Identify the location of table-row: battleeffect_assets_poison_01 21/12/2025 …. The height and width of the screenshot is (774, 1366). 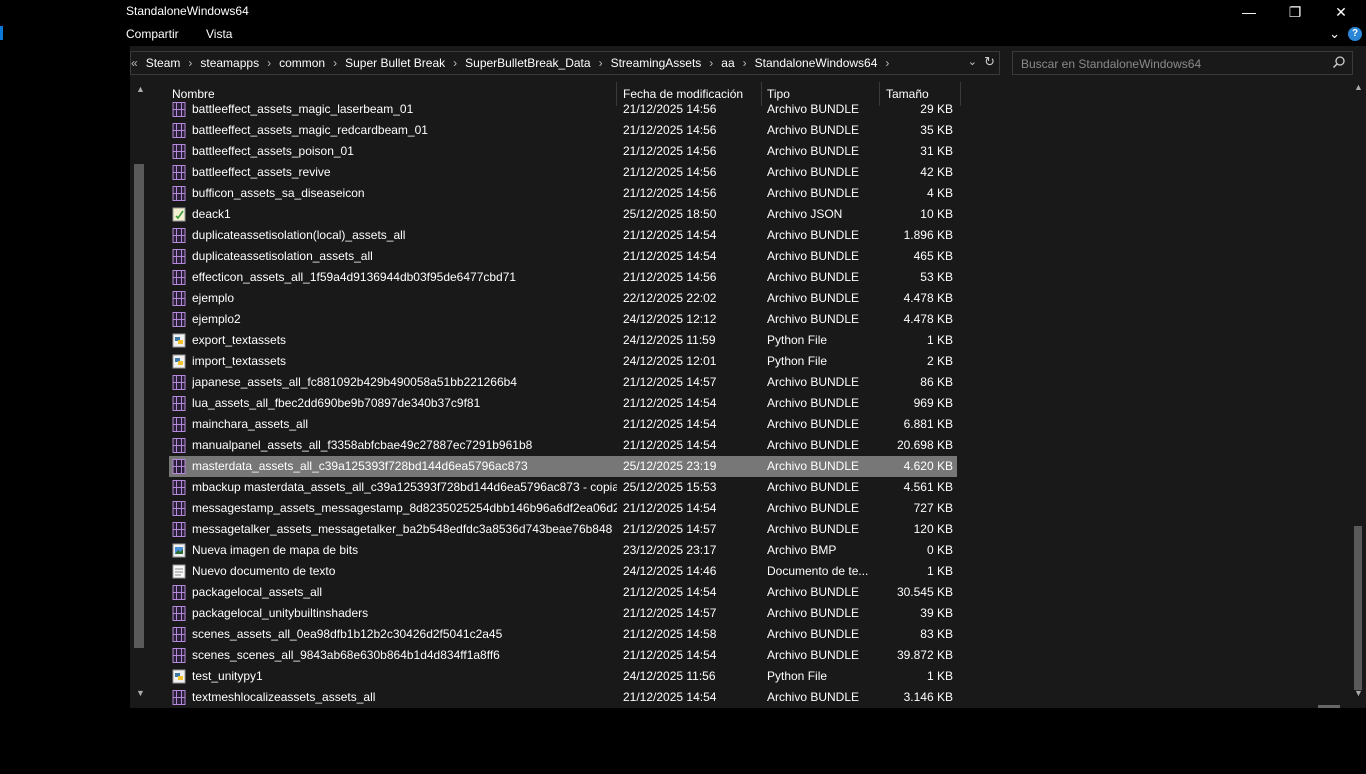
(563, 151).